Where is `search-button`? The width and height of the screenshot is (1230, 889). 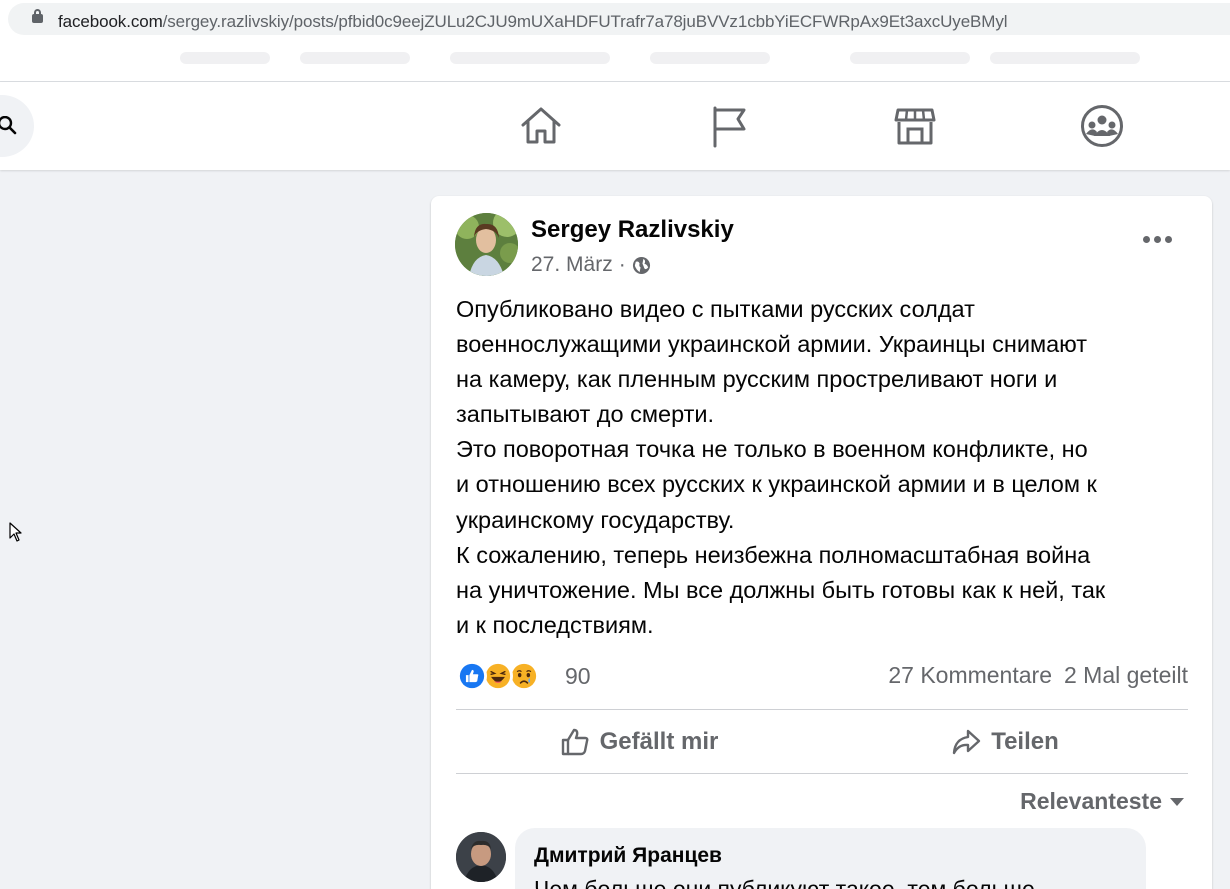 search-button is located at coordinates (17, 126).